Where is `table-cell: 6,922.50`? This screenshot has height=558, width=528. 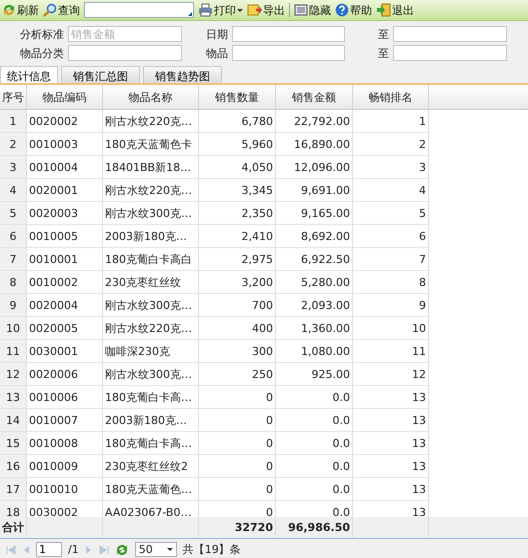 table-cell: 6,922.50 is located at coordinates (314, 259).